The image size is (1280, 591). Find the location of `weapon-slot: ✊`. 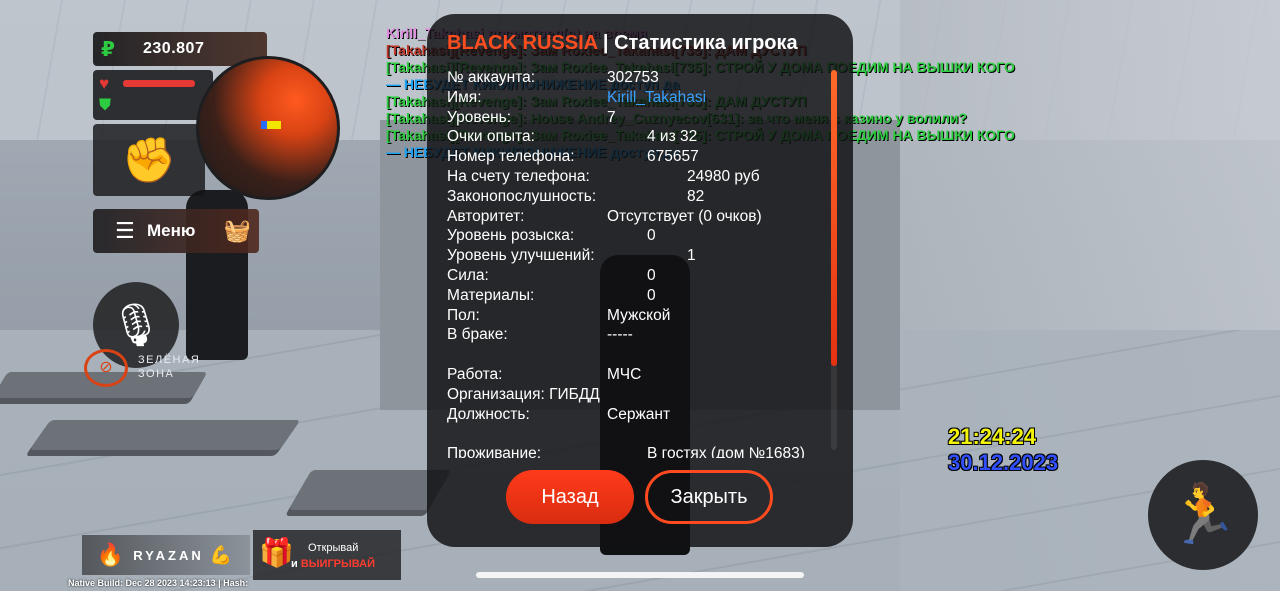

weapon-slot: ✊ is located at coordinates (149, 160).